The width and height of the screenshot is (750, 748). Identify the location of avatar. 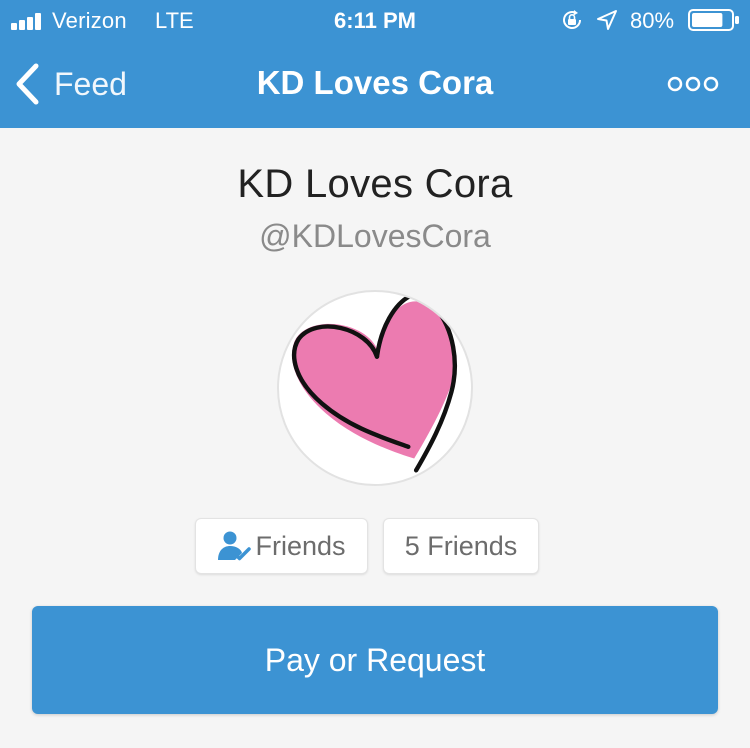
(375, 388).